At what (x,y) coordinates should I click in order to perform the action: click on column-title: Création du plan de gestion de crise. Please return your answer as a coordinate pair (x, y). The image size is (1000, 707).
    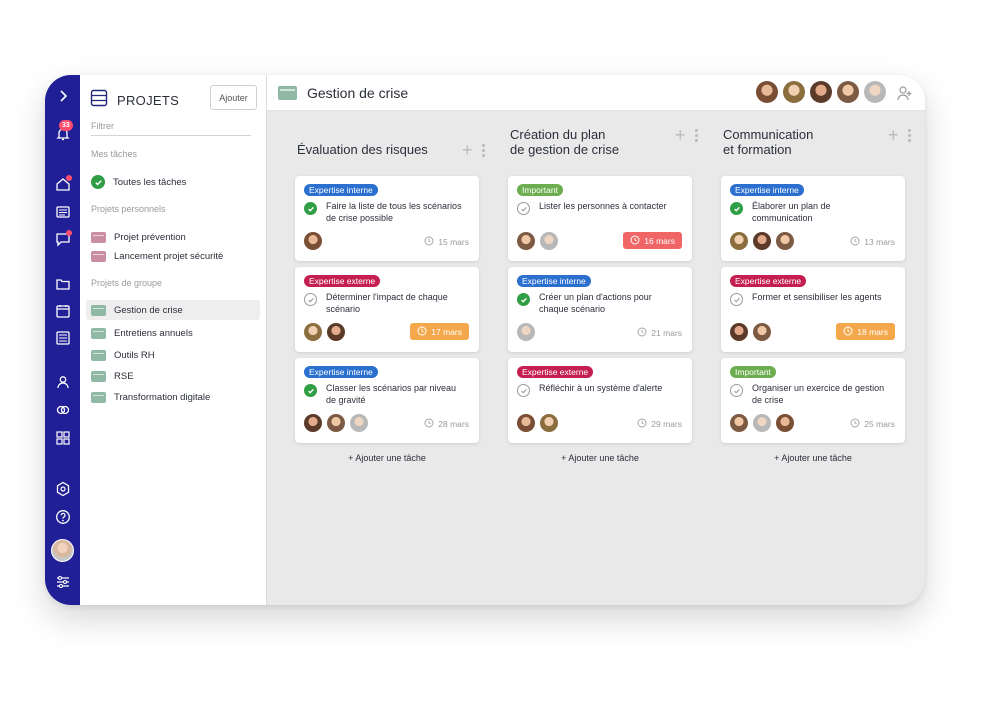
    Looking at the image, I should click on (564, 142).